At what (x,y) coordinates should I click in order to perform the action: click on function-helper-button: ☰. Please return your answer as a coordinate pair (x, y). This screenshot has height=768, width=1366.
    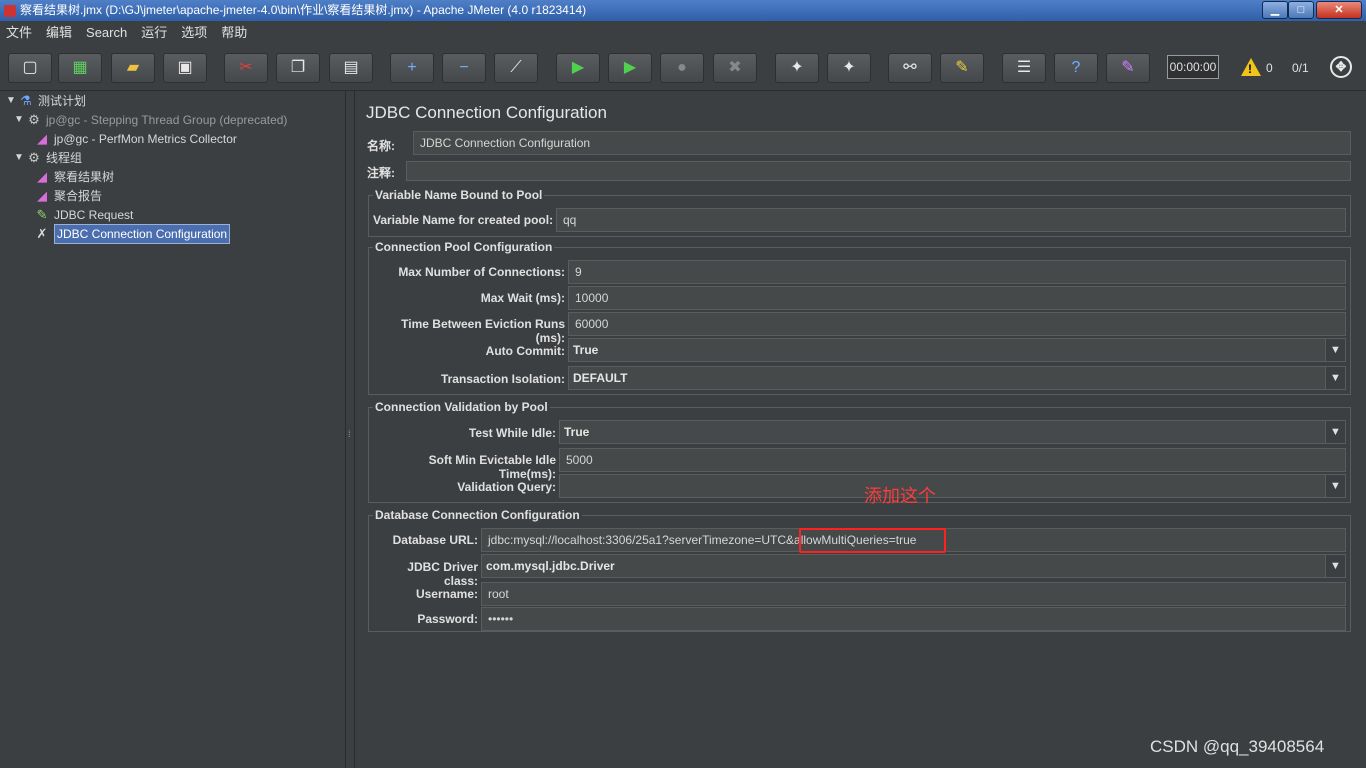
    Looking at the image, I should click on (1024, 68).